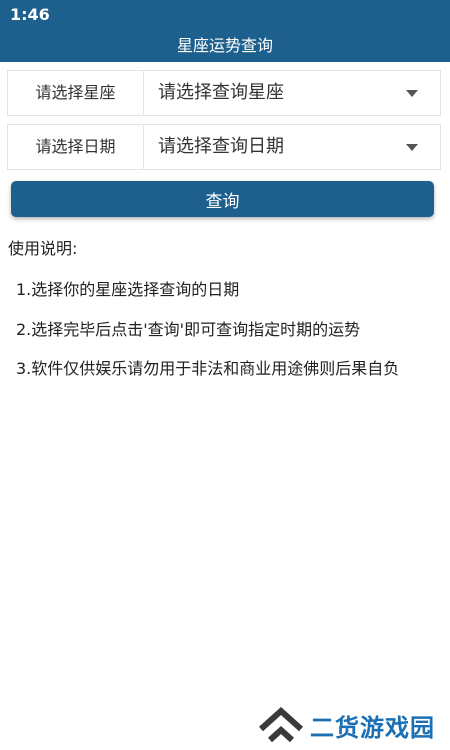  I want to click on date-dropdown-value: 请选择查询日期, so click(221, 146).